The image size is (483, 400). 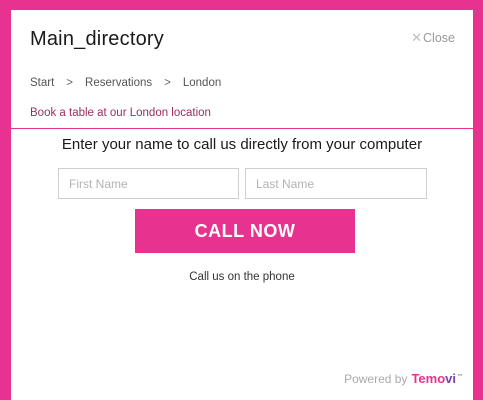 What do you see at coordinates (120, 113) in the screenshot?
I see `location-subtitle: Book a table at our London location` at bounding box center [120, 113].